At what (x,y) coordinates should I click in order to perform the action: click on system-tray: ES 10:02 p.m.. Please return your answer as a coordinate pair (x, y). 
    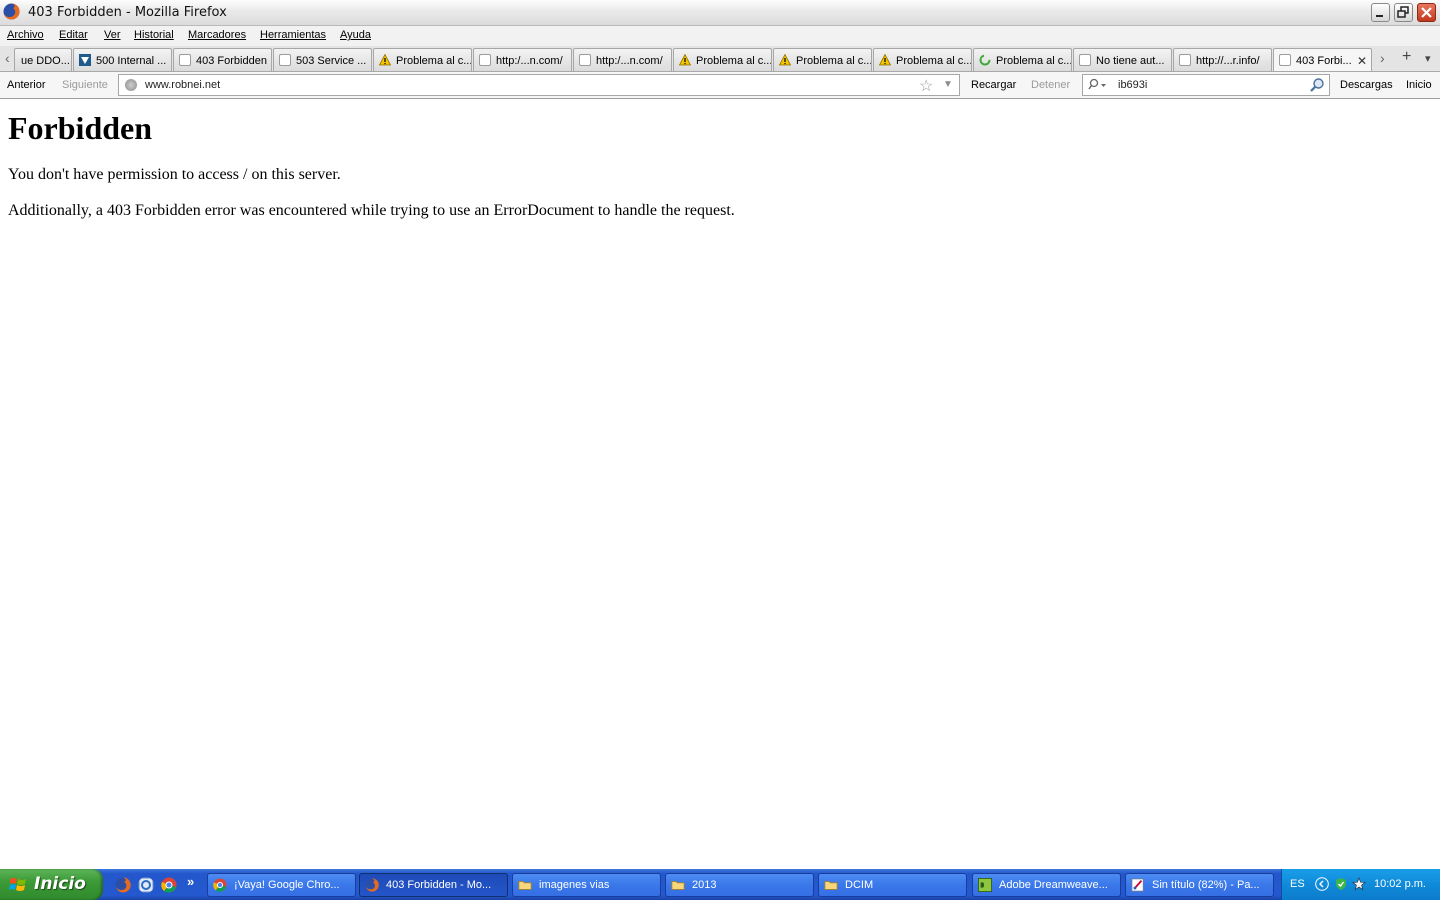
    Looking at the image, I should click on (1360, 884).